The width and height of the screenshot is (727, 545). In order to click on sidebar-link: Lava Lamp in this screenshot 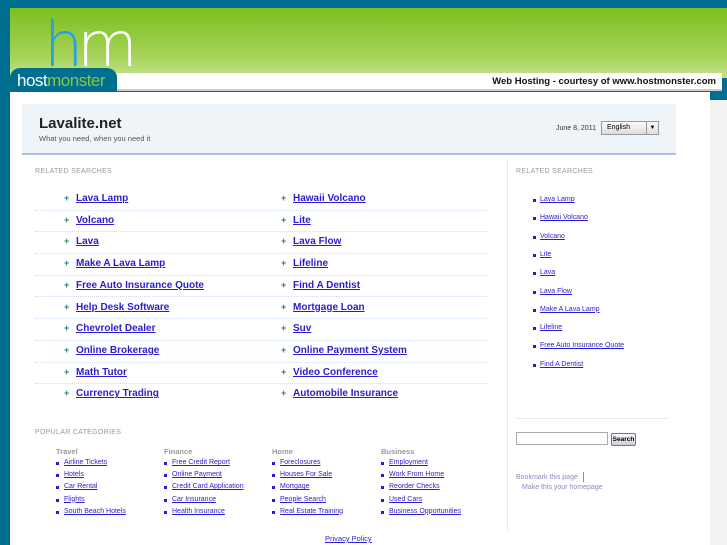, I will do `click(557, 199)`.